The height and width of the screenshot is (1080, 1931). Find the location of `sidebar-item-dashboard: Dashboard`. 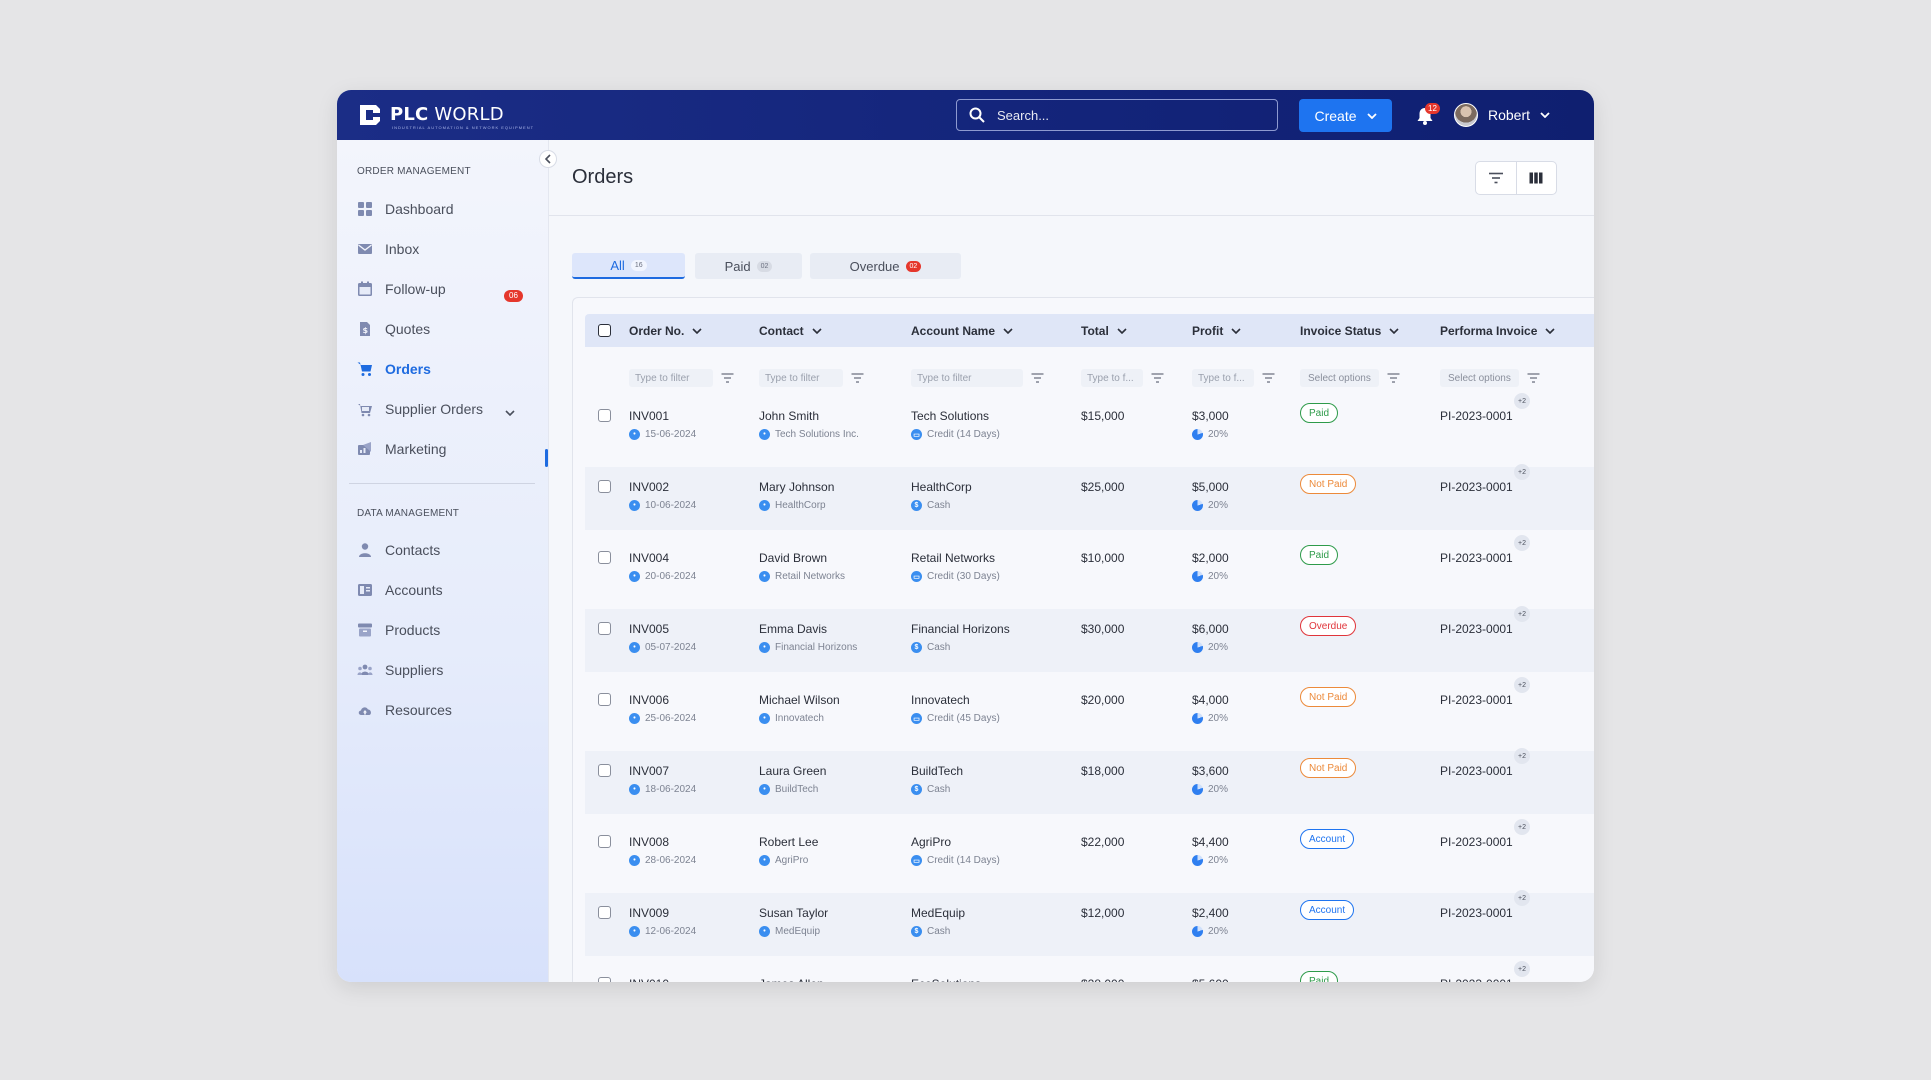

sidebar-item-dashboard: Dashboard is located at coordinates (452, 209).